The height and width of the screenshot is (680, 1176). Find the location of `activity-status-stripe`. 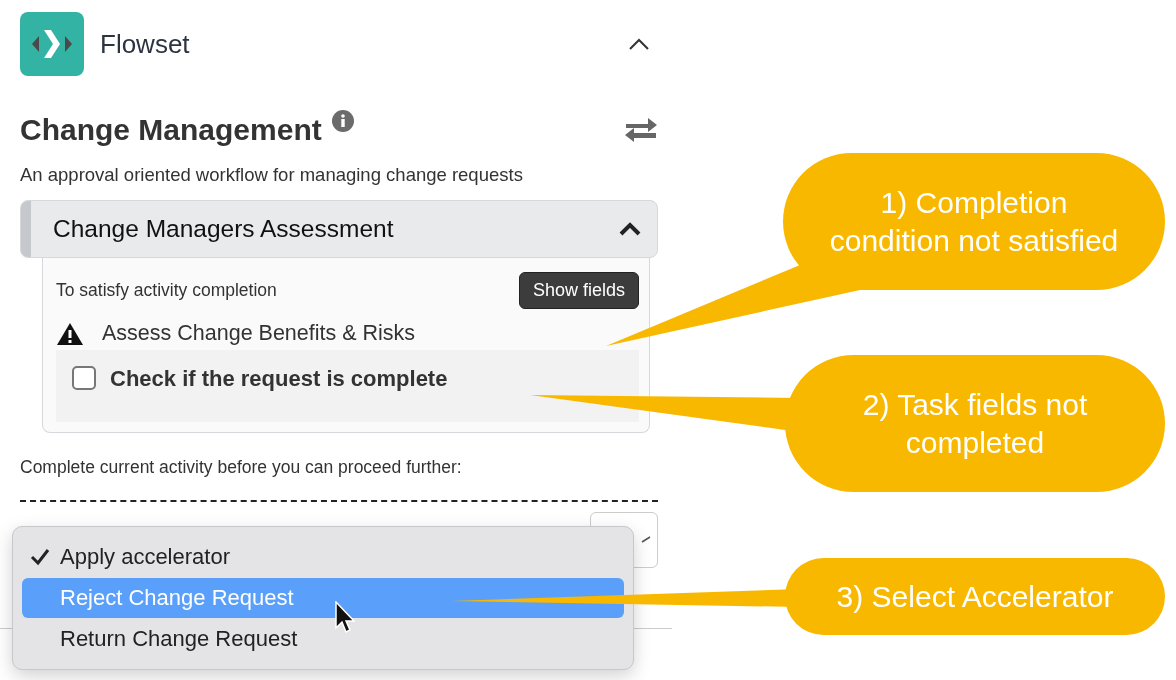

activity-status-stripe is located at coordinates (26, 229).